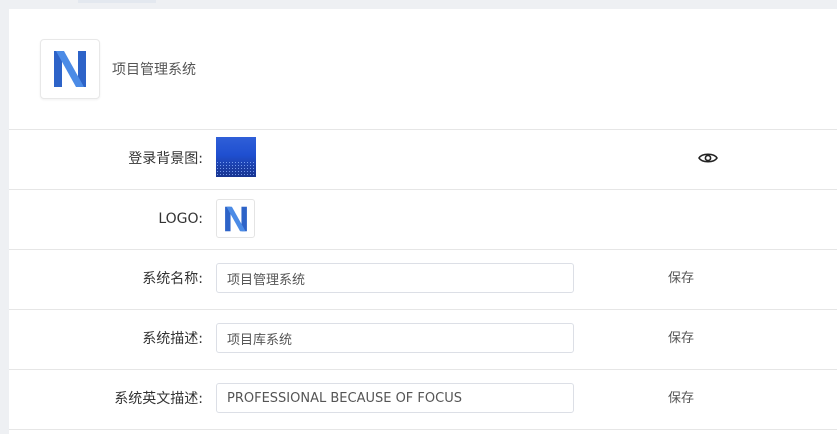  Describe the element at coordinates (395, 398) in the screenshot. I see `system-english-description-input` at that location.